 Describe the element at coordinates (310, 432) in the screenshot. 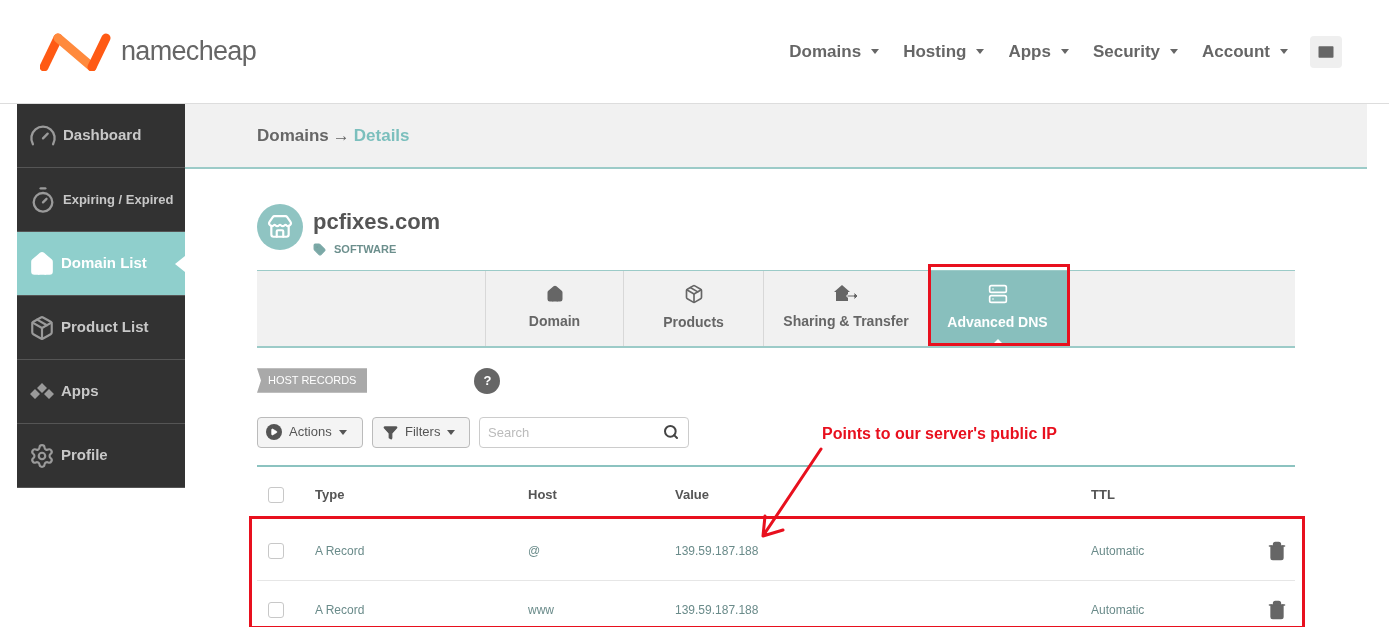

I see `actions-button: Actions` at that location.